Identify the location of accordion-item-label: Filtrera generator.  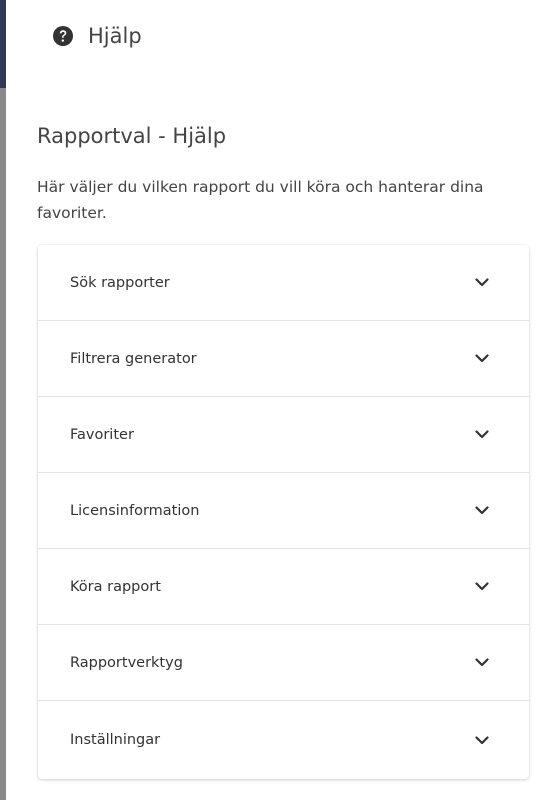
(133, 358).